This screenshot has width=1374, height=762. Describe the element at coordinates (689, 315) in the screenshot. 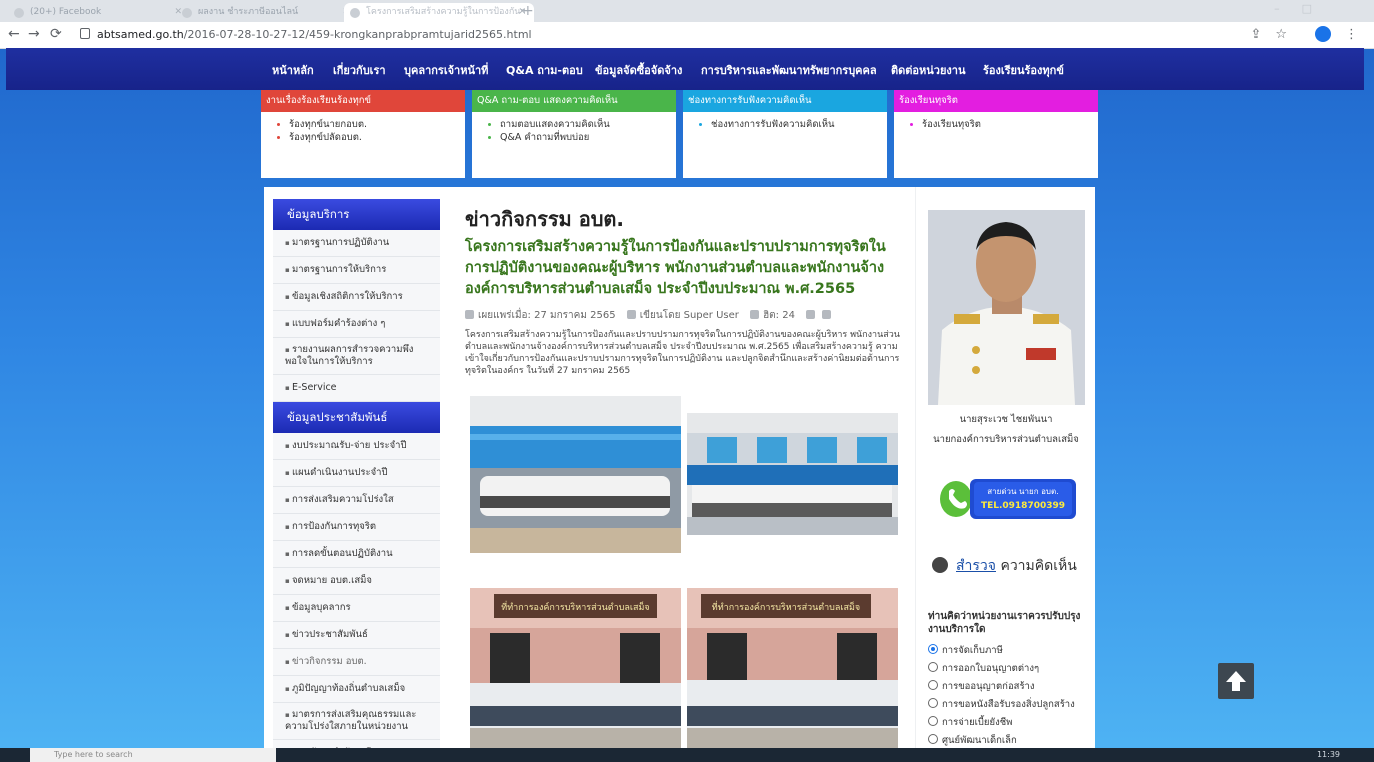

I see `author: เขียนโดย Super User` at that location.